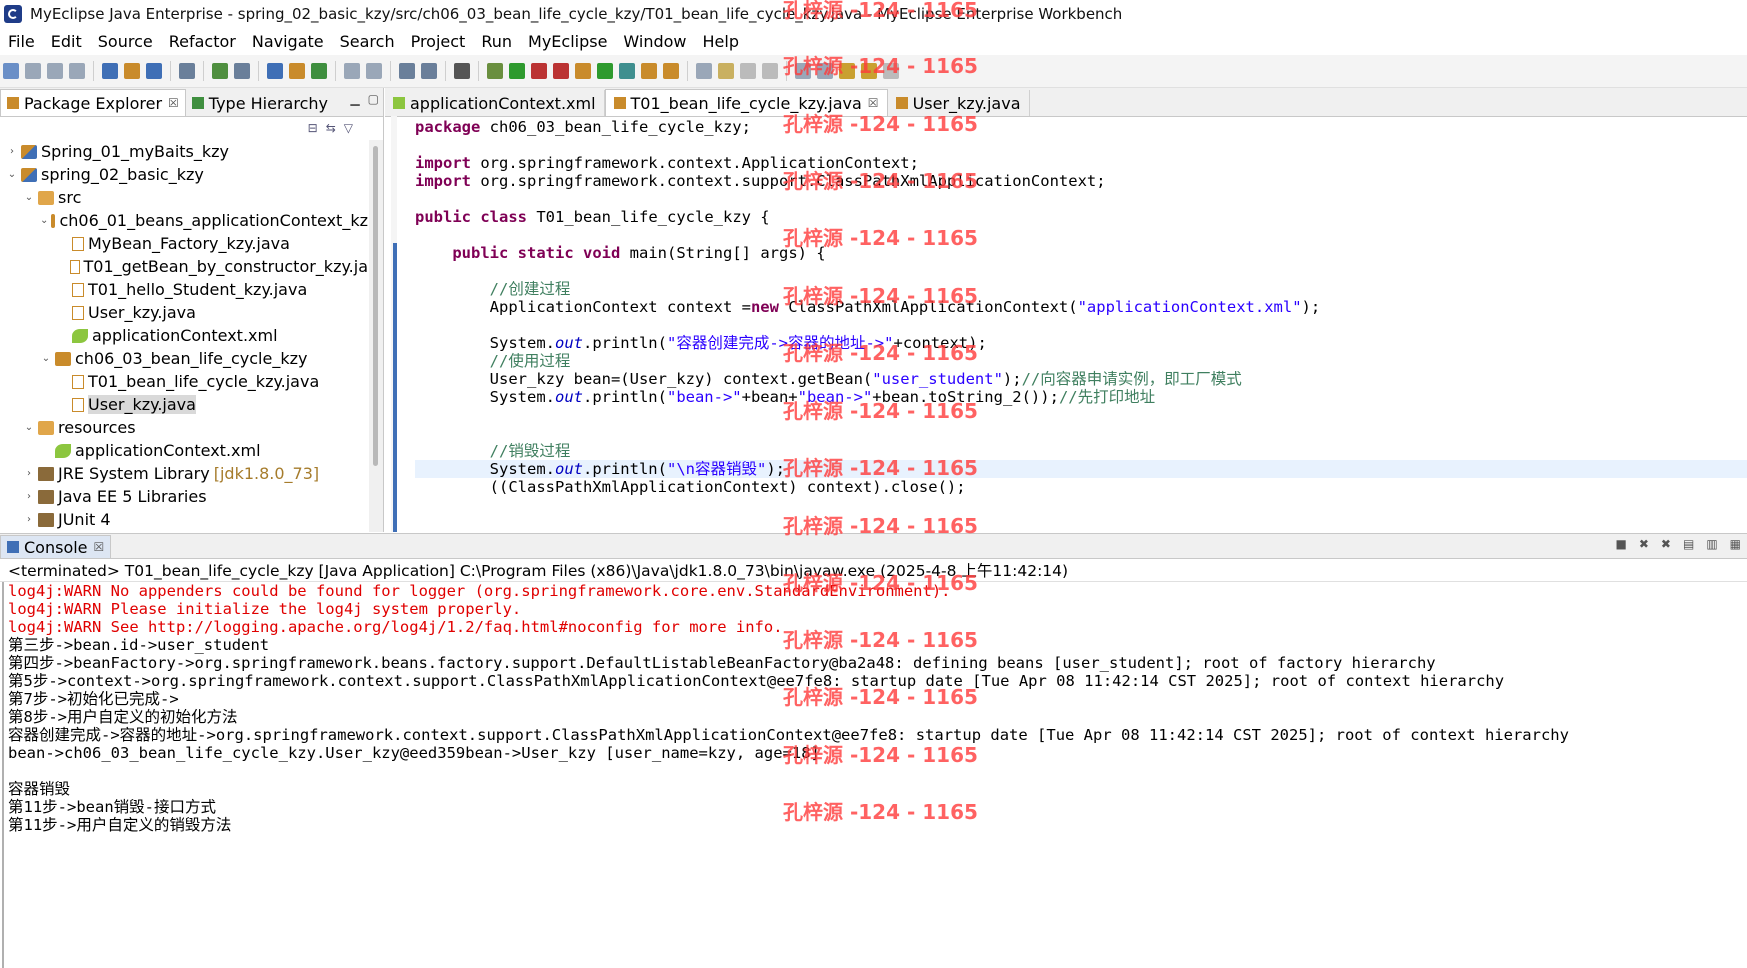 This screenshot has height=968, width=1747. Describe the element at coordinates (438, 41) in the screenshot. I see `menu-project: Project` at that location.